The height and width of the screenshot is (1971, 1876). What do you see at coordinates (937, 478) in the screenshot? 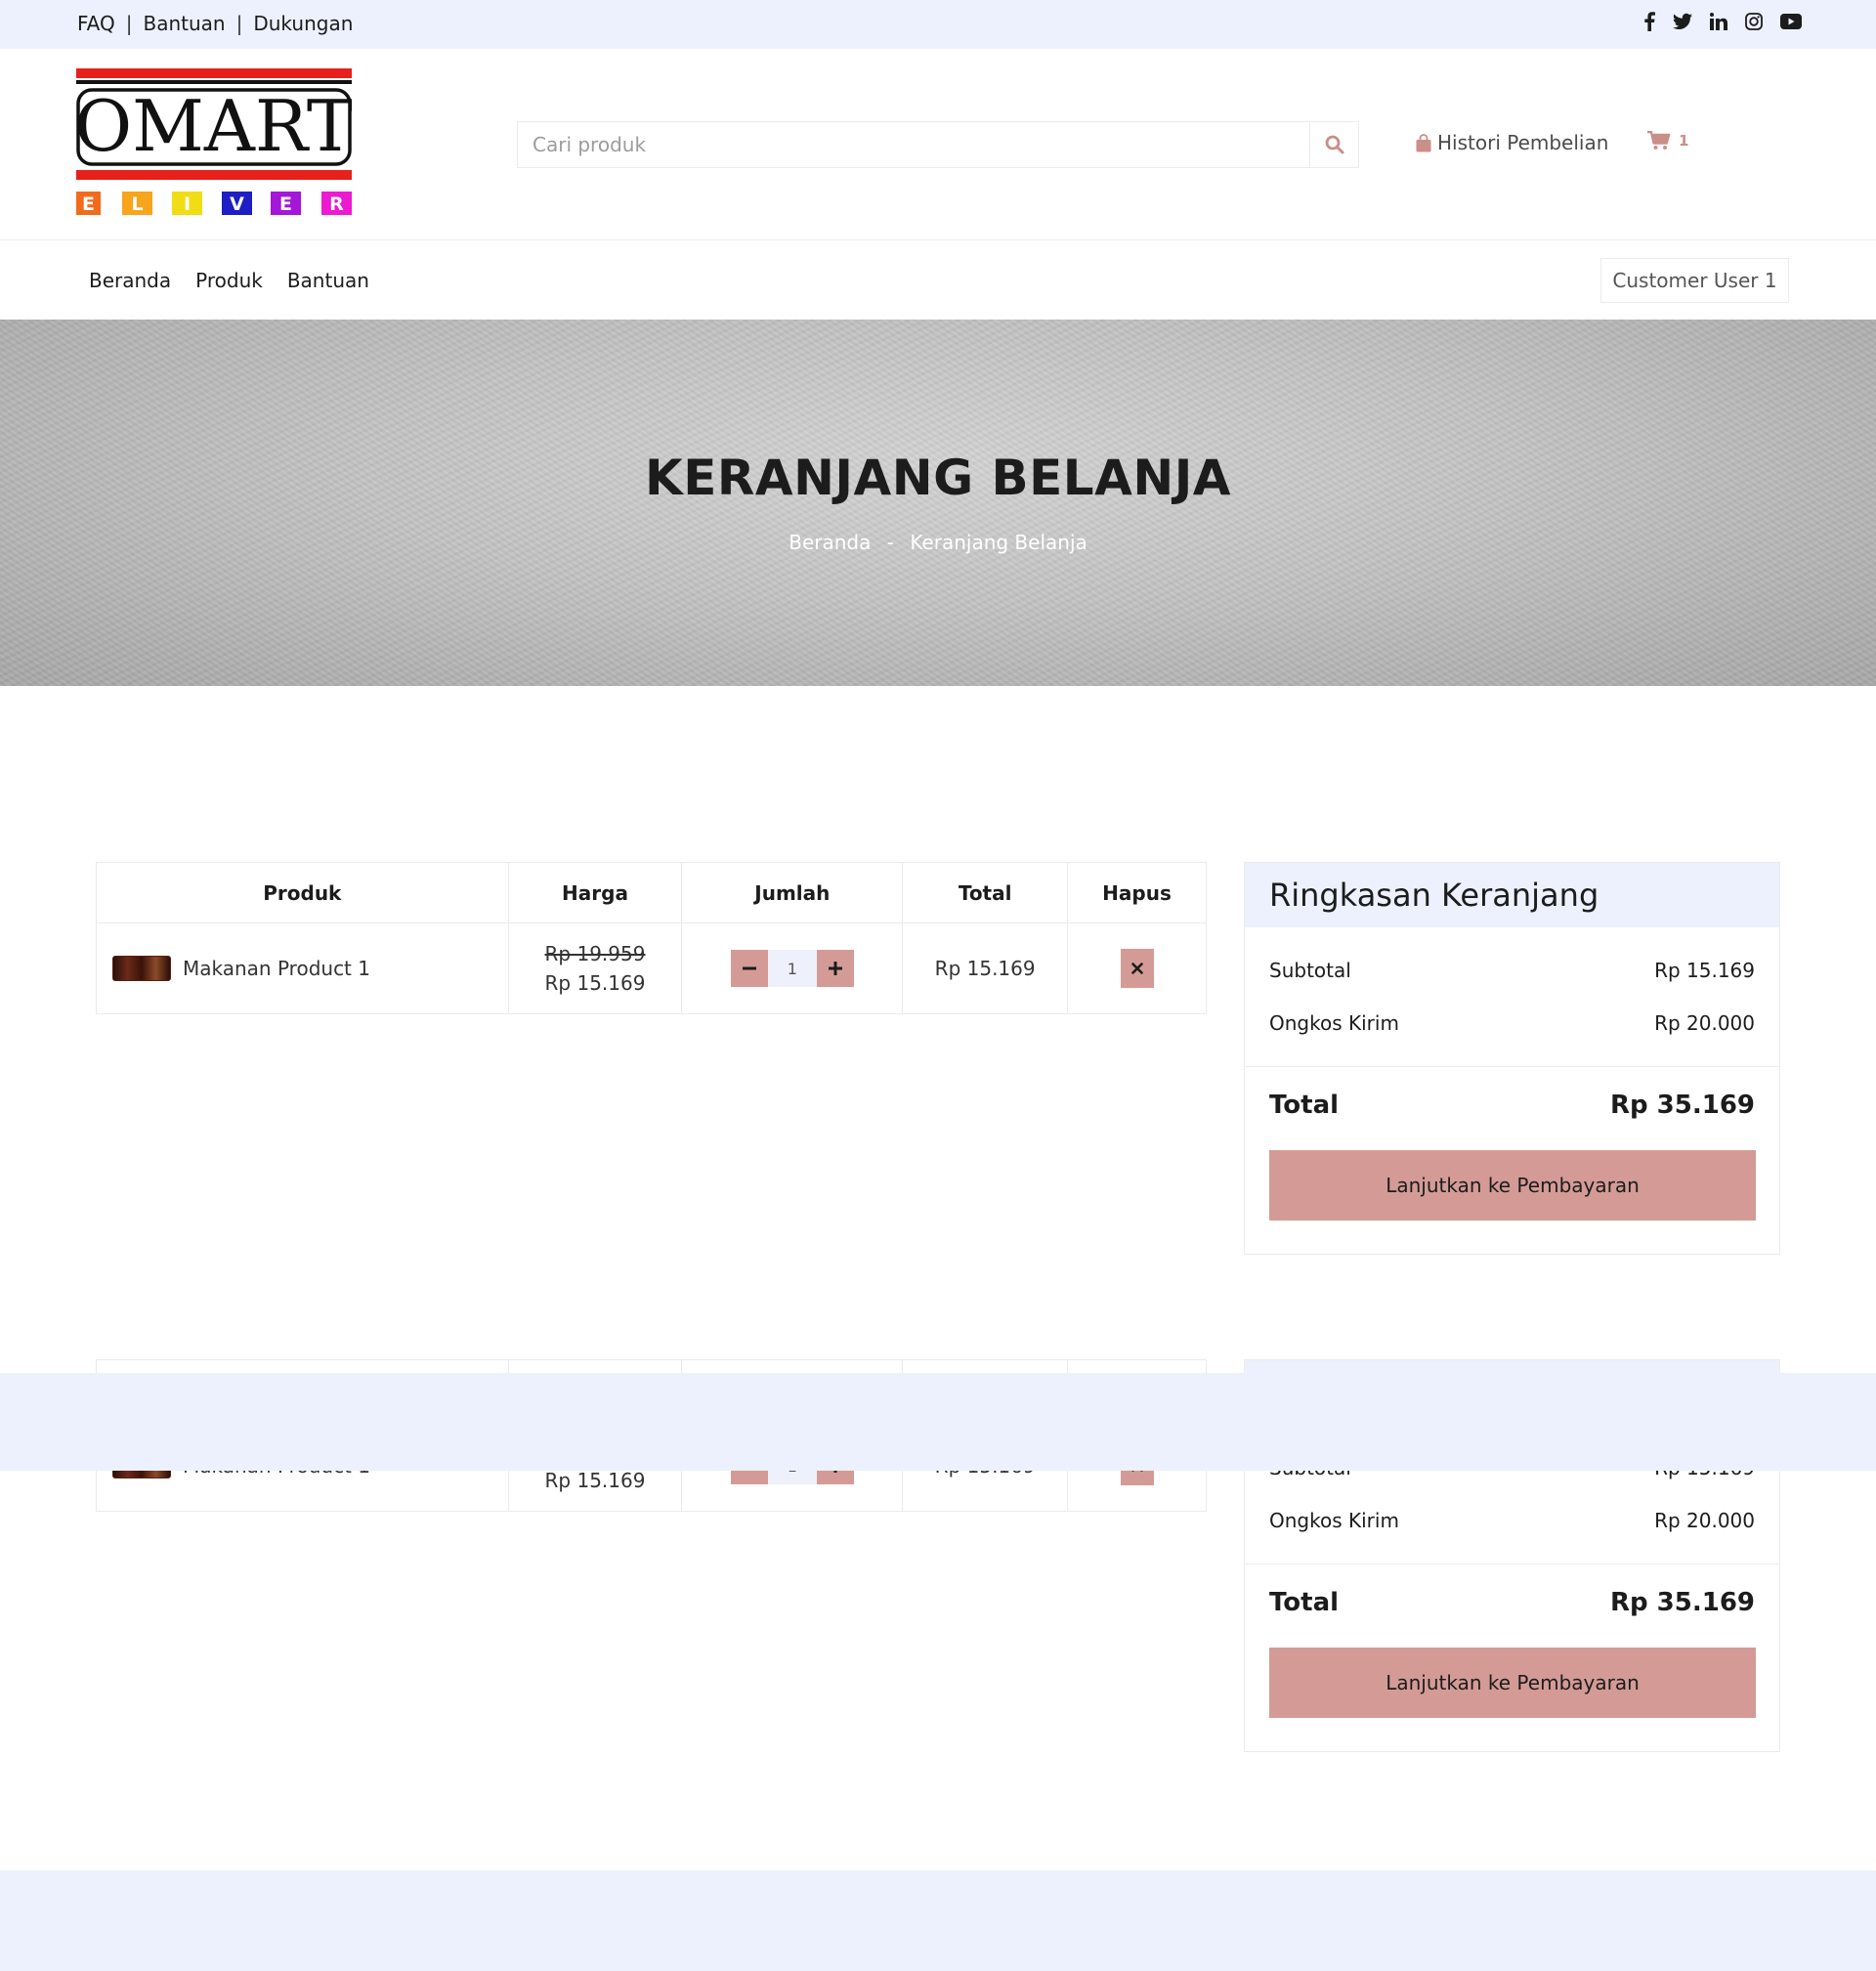
I see `page-title: KERANJANG BELANJA` at bounding box center [937, 478].